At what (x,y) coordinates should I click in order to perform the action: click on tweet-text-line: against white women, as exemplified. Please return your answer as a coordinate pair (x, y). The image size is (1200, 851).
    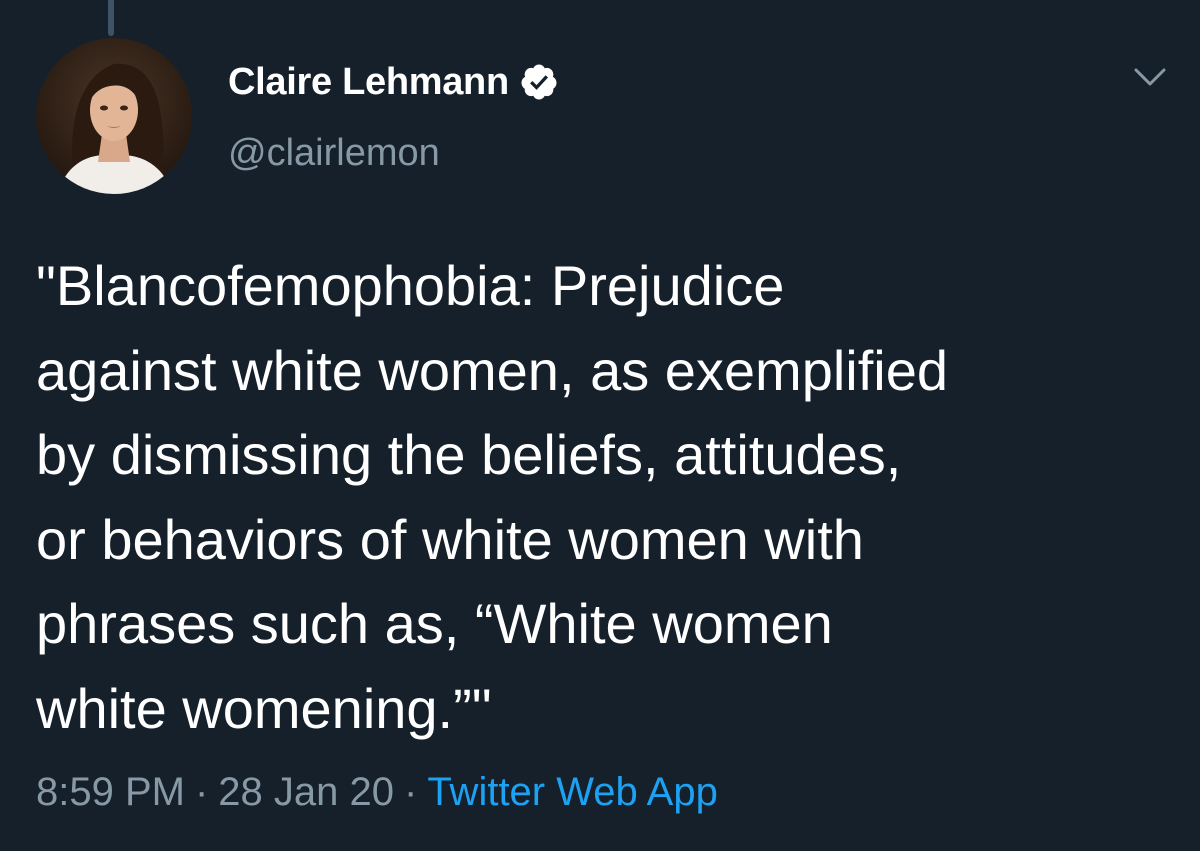
    Looking at the image, I should click on (492, 370).